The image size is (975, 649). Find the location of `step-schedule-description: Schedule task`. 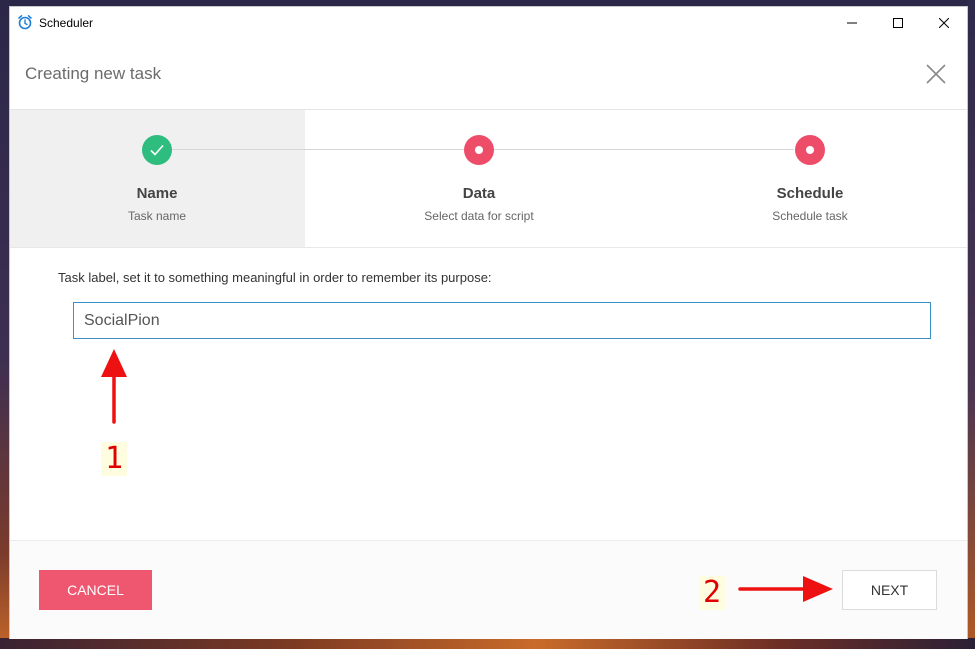

step-schedule-description: Schedule task is located at coordinates (810, 216).